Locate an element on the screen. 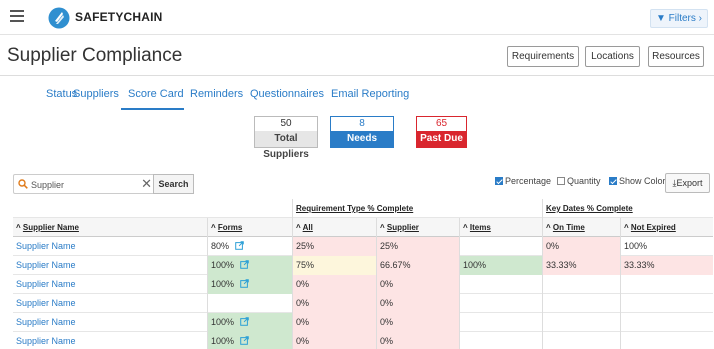  tab-suppliers: Suppliers is located at coordinates (96, 94).